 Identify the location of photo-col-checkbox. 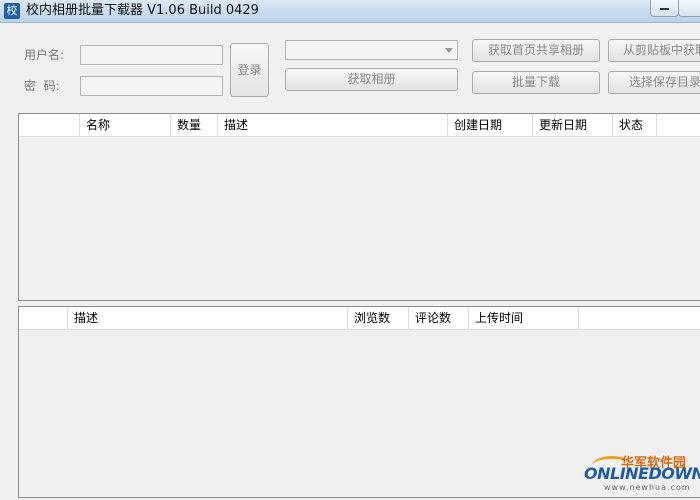
(43, 318).